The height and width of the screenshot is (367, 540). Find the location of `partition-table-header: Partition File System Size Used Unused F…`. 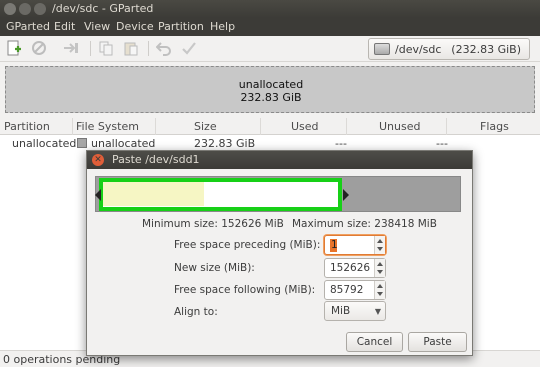

partition-table-header: Partition File System Size Used Unused F… is located at coordinates (270, 126).